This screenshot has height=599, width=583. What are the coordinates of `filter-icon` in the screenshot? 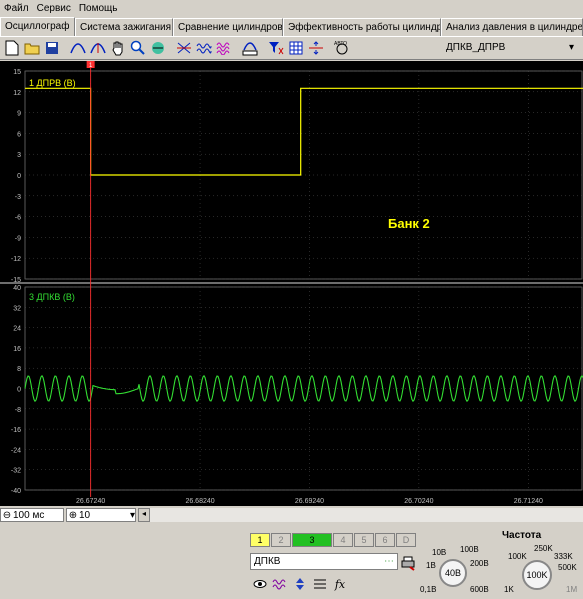 It's located at (276, 48).